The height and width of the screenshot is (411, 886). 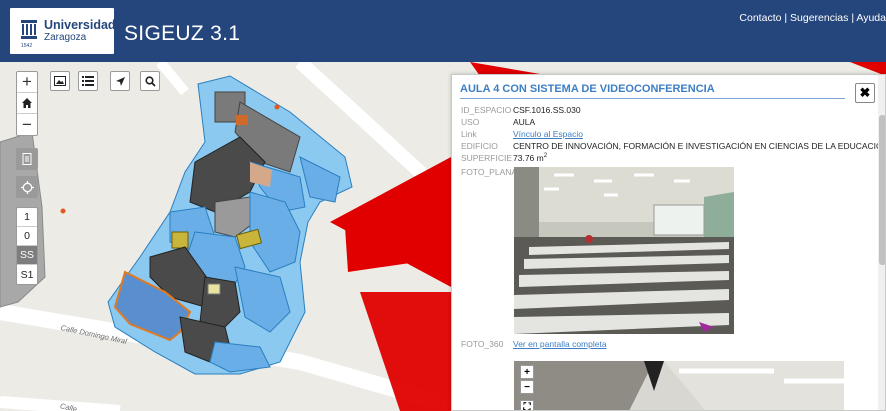 I want to click on link-sugerencias: Sugerencias, so click(x=819, y=18).